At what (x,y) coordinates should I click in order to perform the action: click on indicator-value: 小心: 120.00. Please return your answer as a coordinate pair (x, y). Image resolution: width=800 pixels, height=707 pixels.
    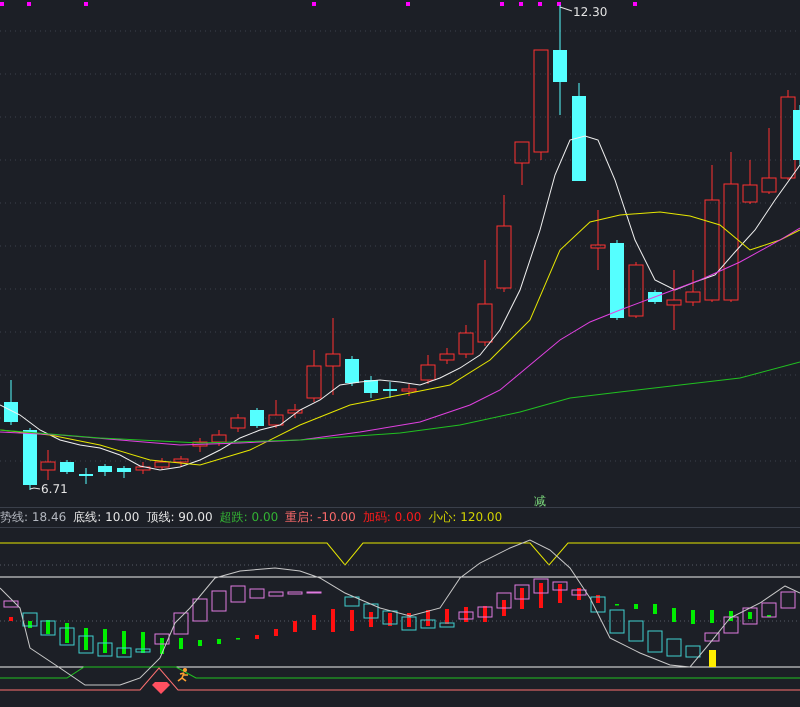
    Looking at the image, I should click on (465, 517).